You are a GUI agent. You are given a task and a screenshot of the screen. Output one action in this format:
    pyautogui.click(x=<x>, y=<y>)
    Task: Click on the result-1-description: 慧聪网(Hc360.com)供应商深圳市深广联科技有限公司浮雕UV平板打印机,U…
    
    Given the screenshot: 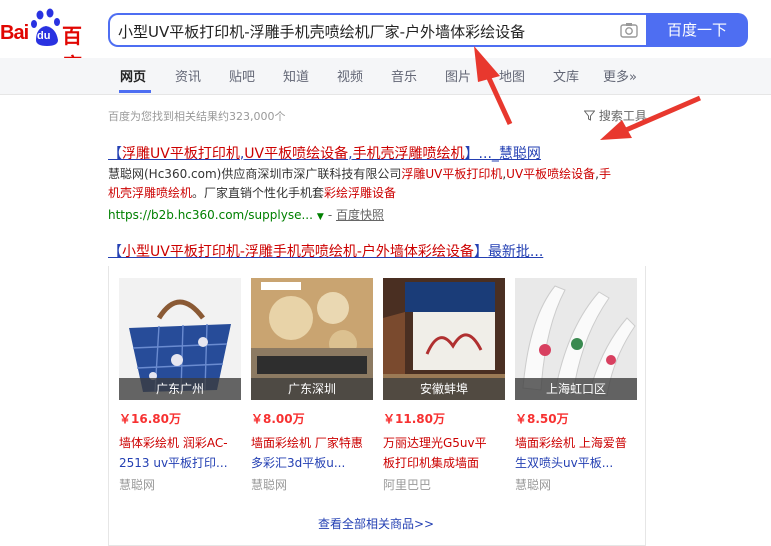 What is the action you would take?
    pyautogui.click(x=378, y=184)
    